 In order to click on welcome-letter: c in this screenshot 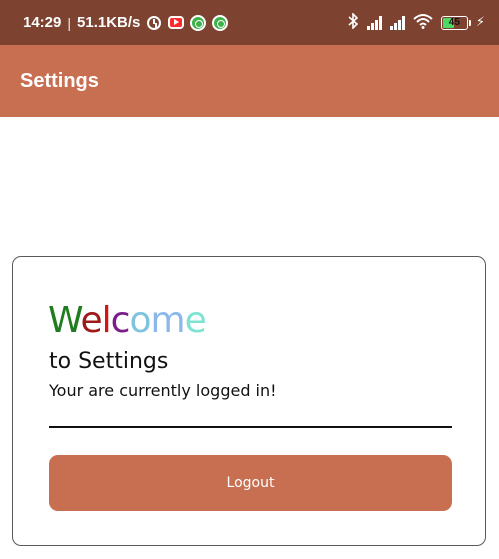, I will do `click(120, 320)`.